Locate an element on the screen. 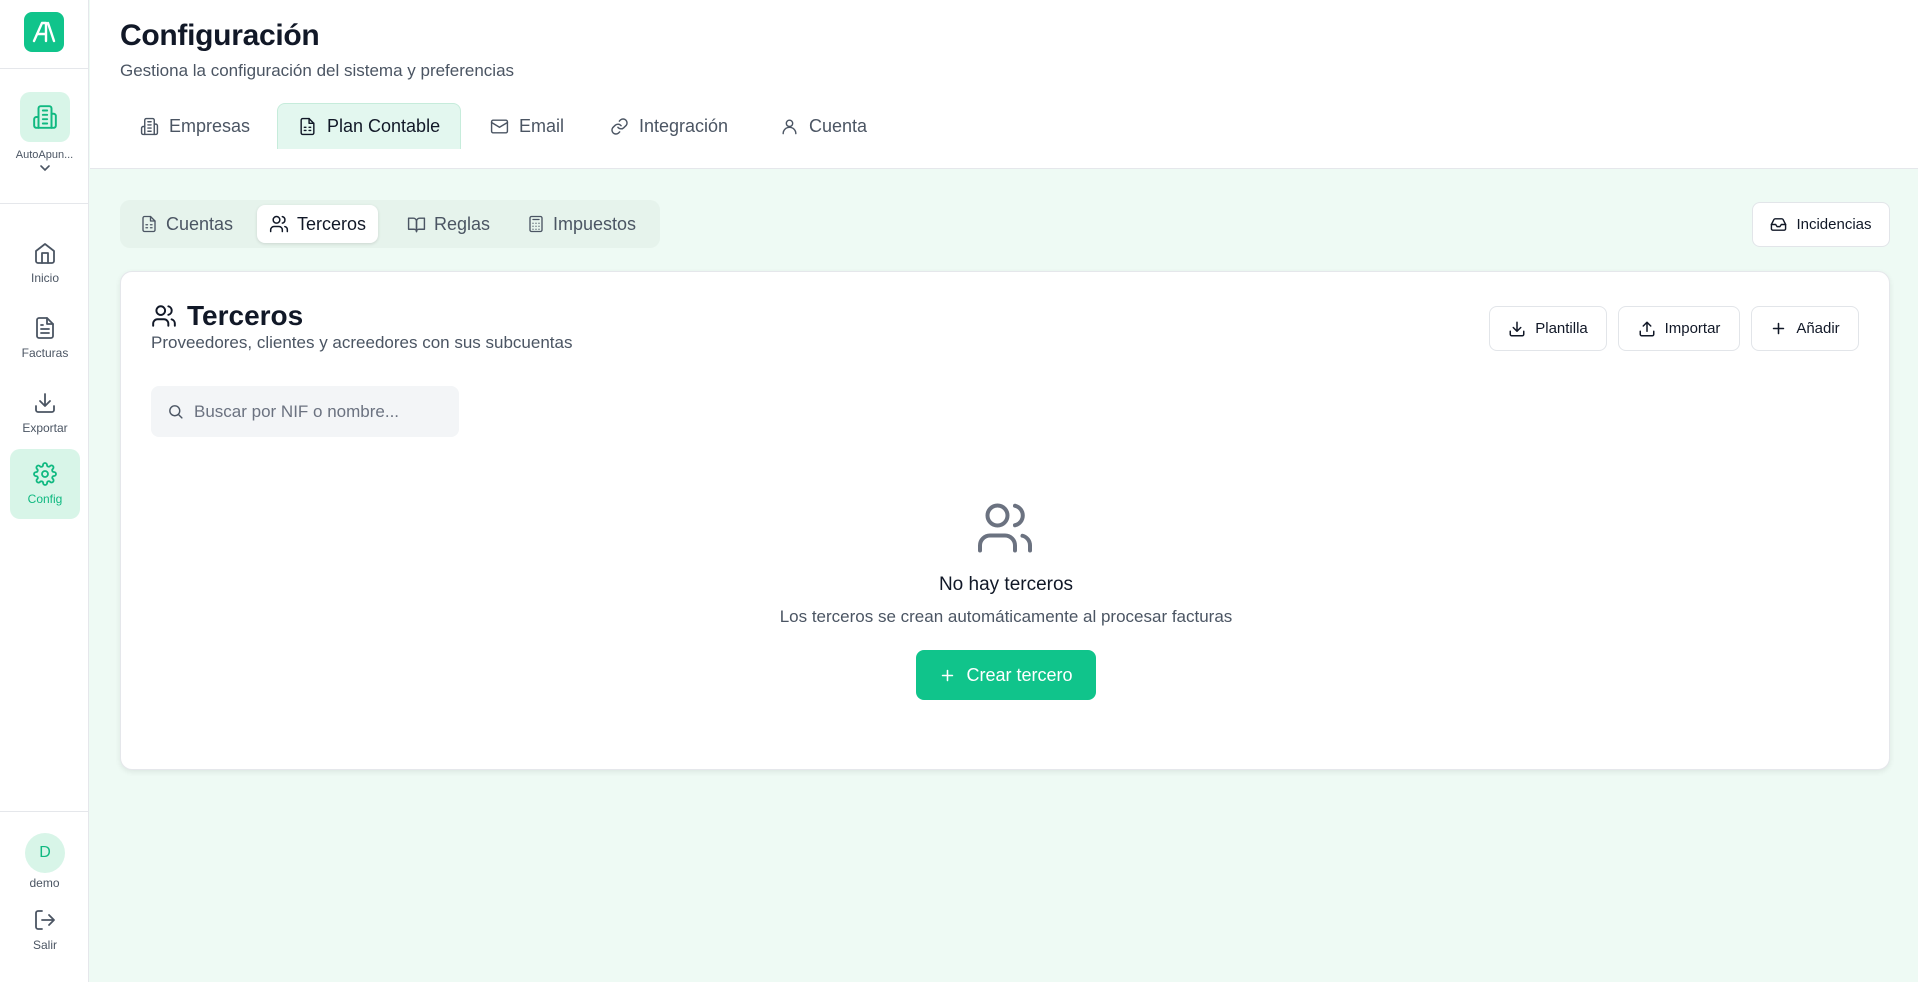 The height and width of the screenshot is (982, 1918). tab-integracion: Integración is located at coordinates (669, 126).